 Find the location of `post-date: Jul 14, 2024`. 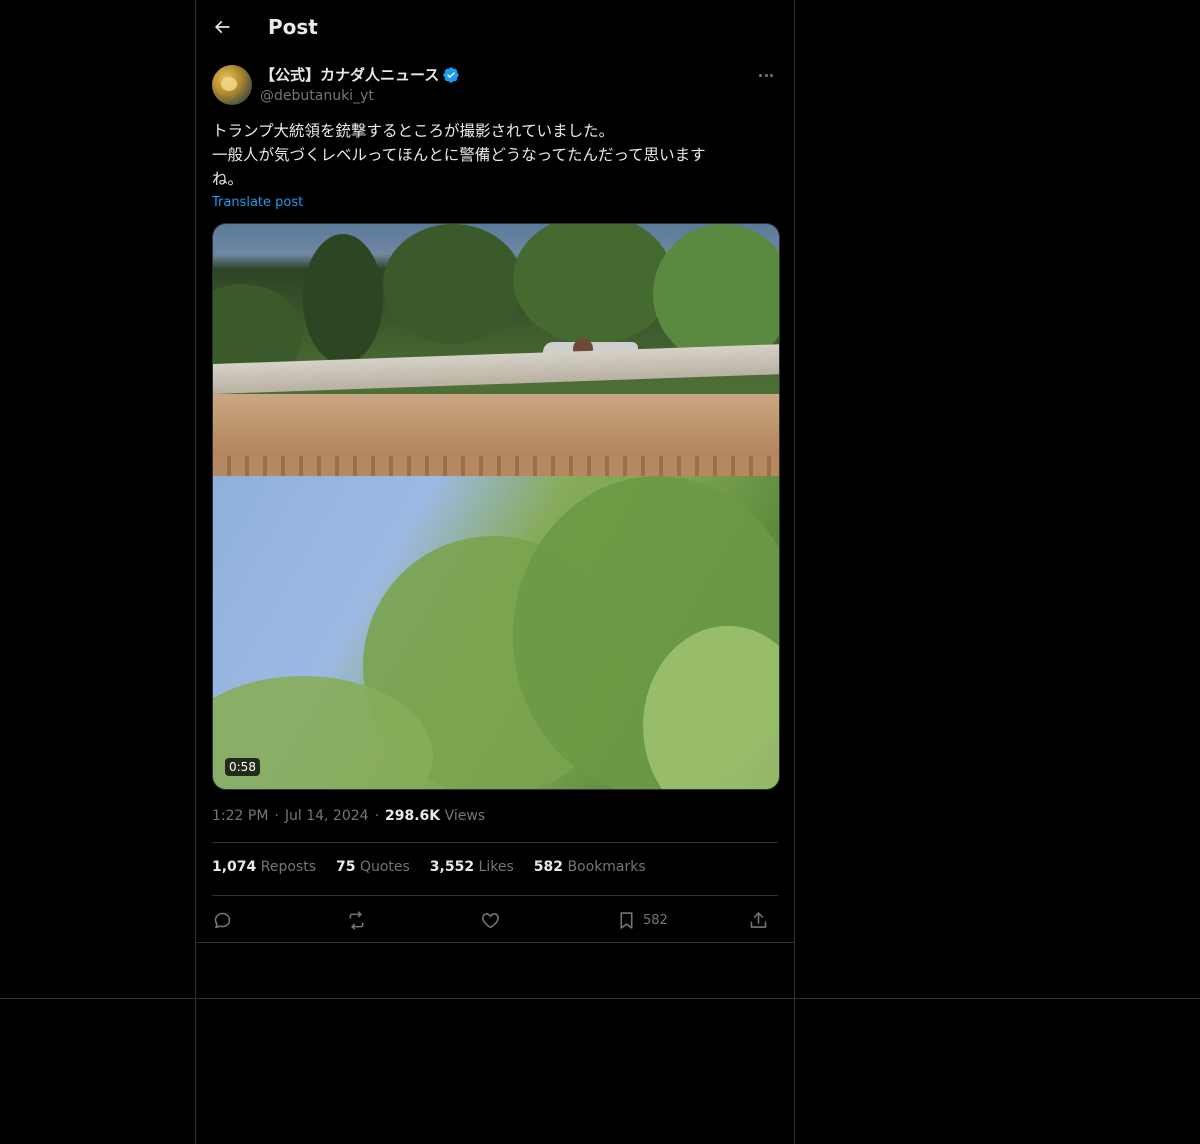

post-date: Jul 14, 2024 is located at coordinates (327, 816).